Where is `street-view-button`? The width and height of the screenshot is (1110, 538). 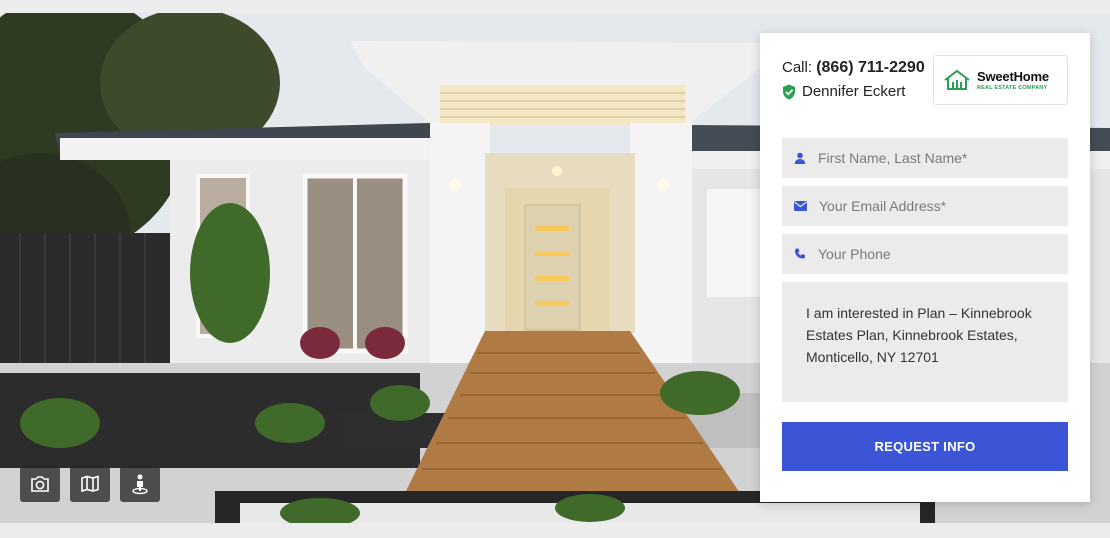 street-view-button is located at coordinates (140, 484).